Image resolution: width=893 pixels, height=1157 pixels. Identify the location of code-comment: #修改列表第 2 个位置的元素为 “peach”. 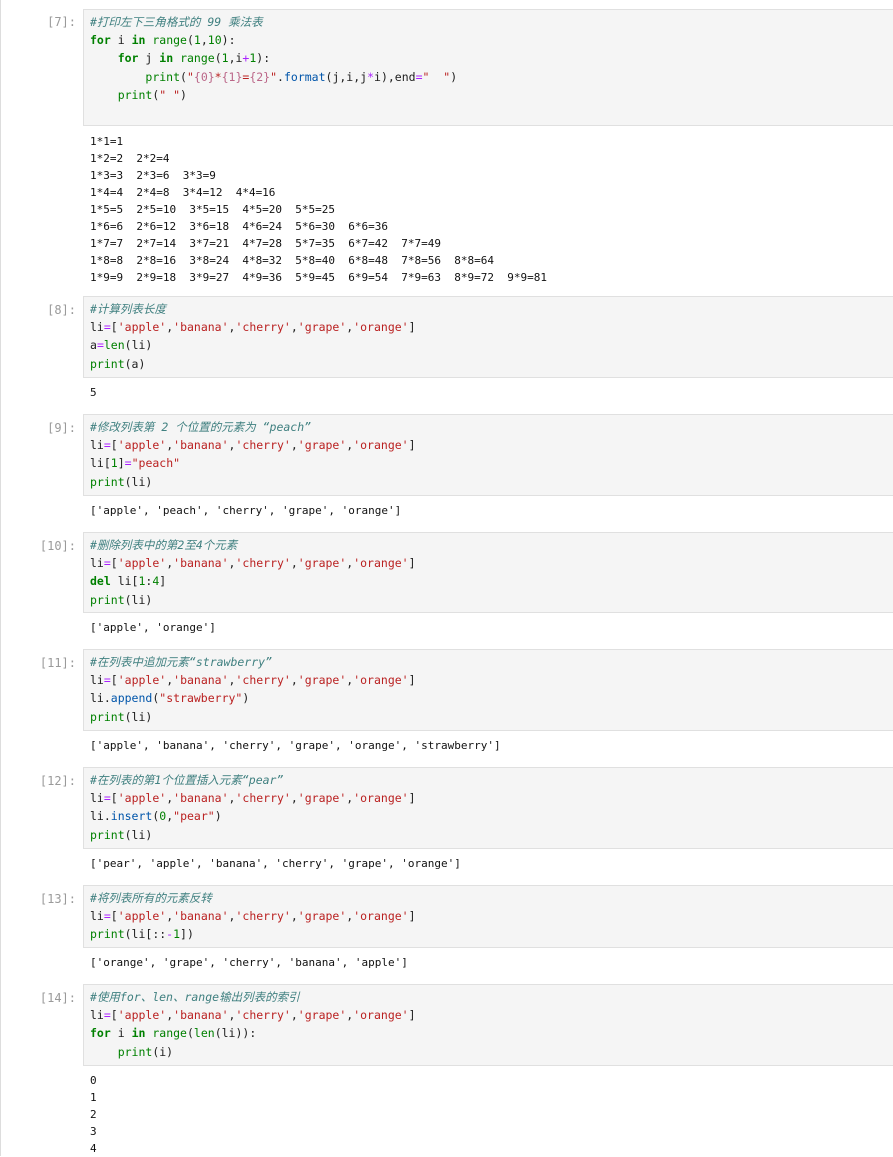
(201, 427).